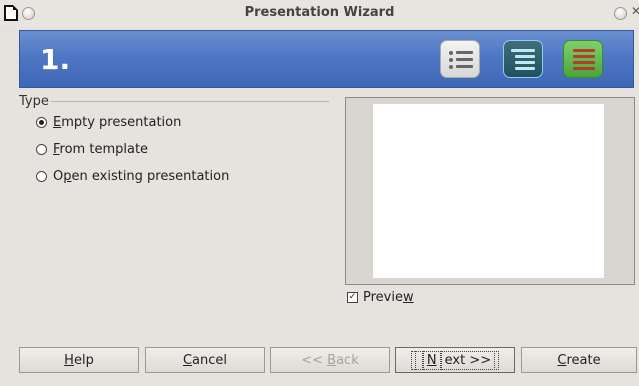  What do you see at coordinates (352, 297) in the screenshot?
I see `checkbox-indicator: ✓` at bounding box center [352, 297].